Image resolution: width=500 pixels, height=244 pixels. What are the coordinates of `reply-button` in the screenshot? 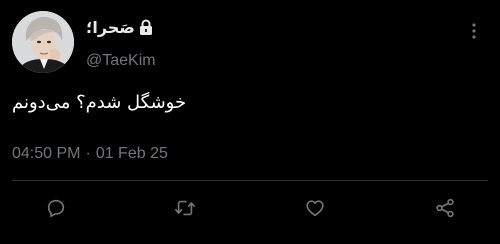 It's located at (56, 208).